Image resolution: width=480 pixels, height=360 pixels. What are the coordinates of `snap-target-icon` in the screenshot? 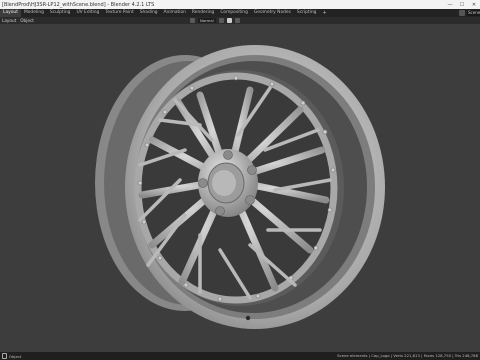 It's located at (229, 20).